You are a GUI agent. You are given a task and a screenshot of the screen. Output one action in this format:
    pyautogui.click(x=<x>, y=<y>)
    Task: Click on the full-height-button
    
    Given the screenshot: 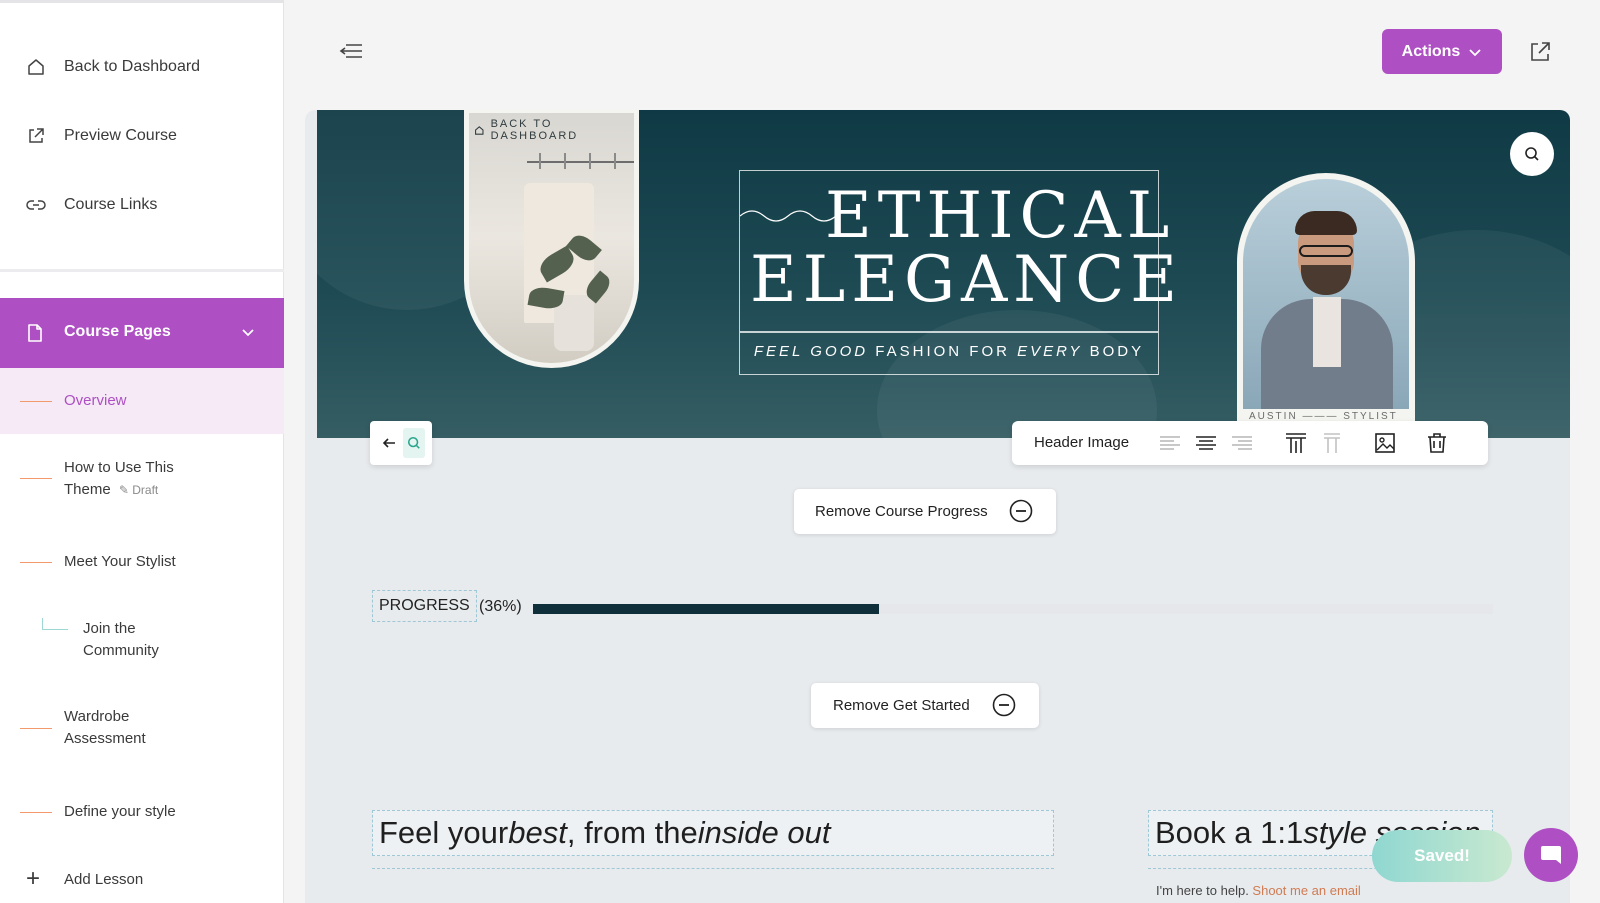 What is the action you would take?
    pyautogui.click(x=1296, y=443)
    